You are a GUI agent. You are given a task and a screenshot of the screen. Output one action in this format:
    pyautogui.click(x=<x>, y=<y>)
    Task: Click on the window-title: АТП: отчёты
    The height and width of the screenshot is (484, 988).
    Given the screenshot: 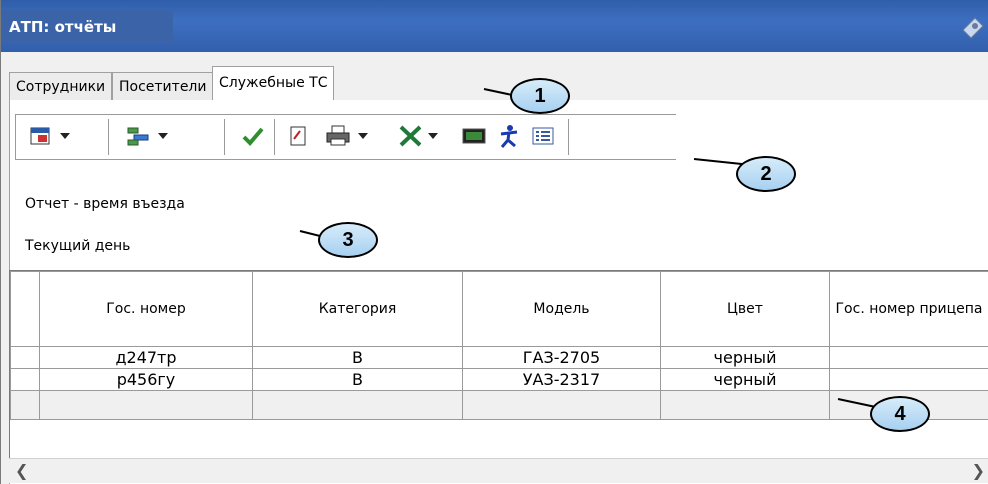 What is the action you would take?
    pyautogui.click(x=63, y=27)
    